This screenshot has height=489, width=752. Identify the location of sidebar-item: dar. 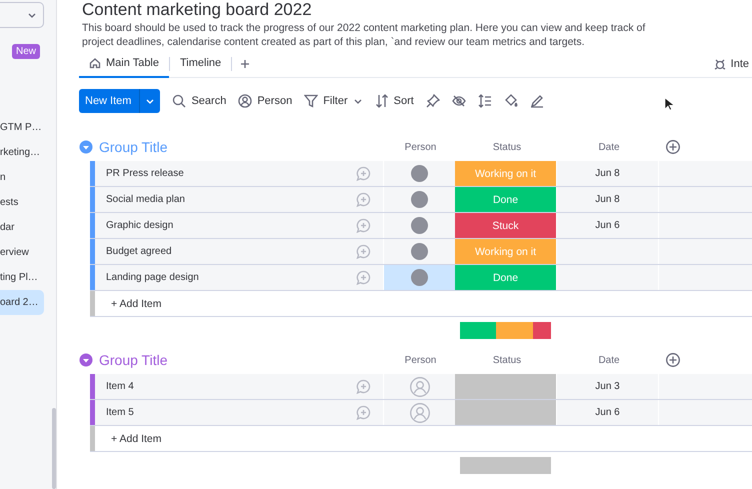
(22, 227).